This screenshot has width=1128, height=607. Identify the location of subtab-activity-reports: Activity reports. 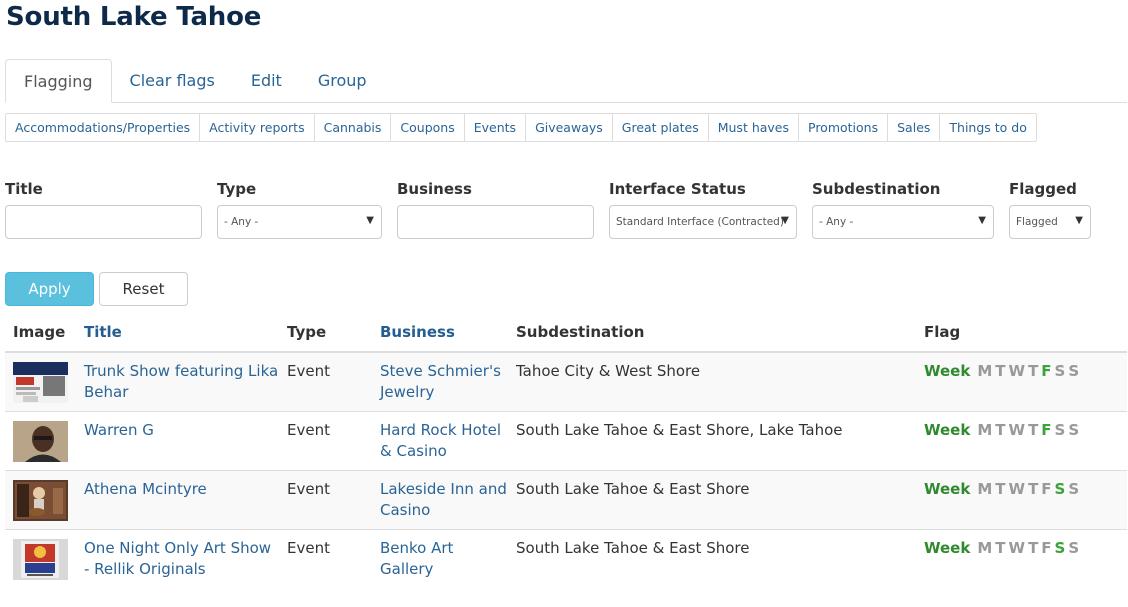
(256, 127).